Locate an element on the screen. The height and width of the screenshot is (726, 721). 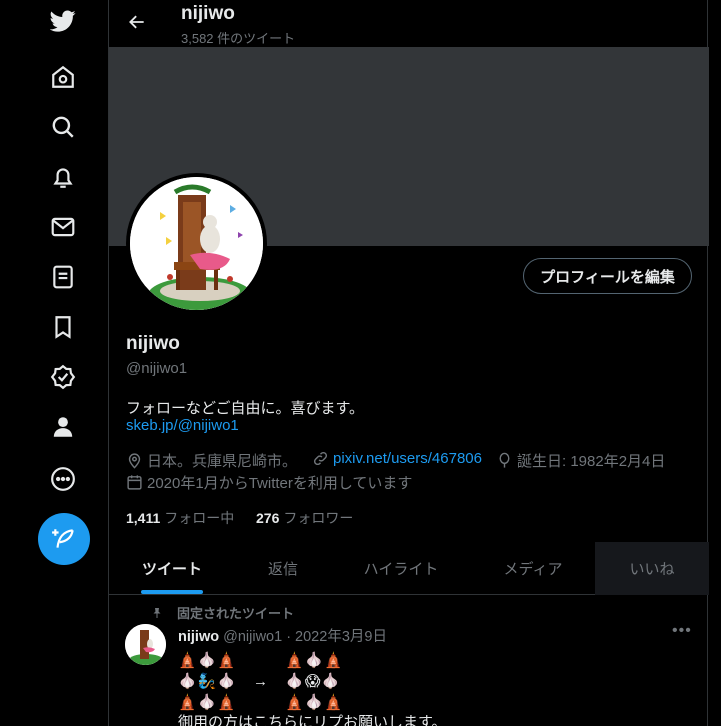
more-icon is located at coordinates (63, 479).